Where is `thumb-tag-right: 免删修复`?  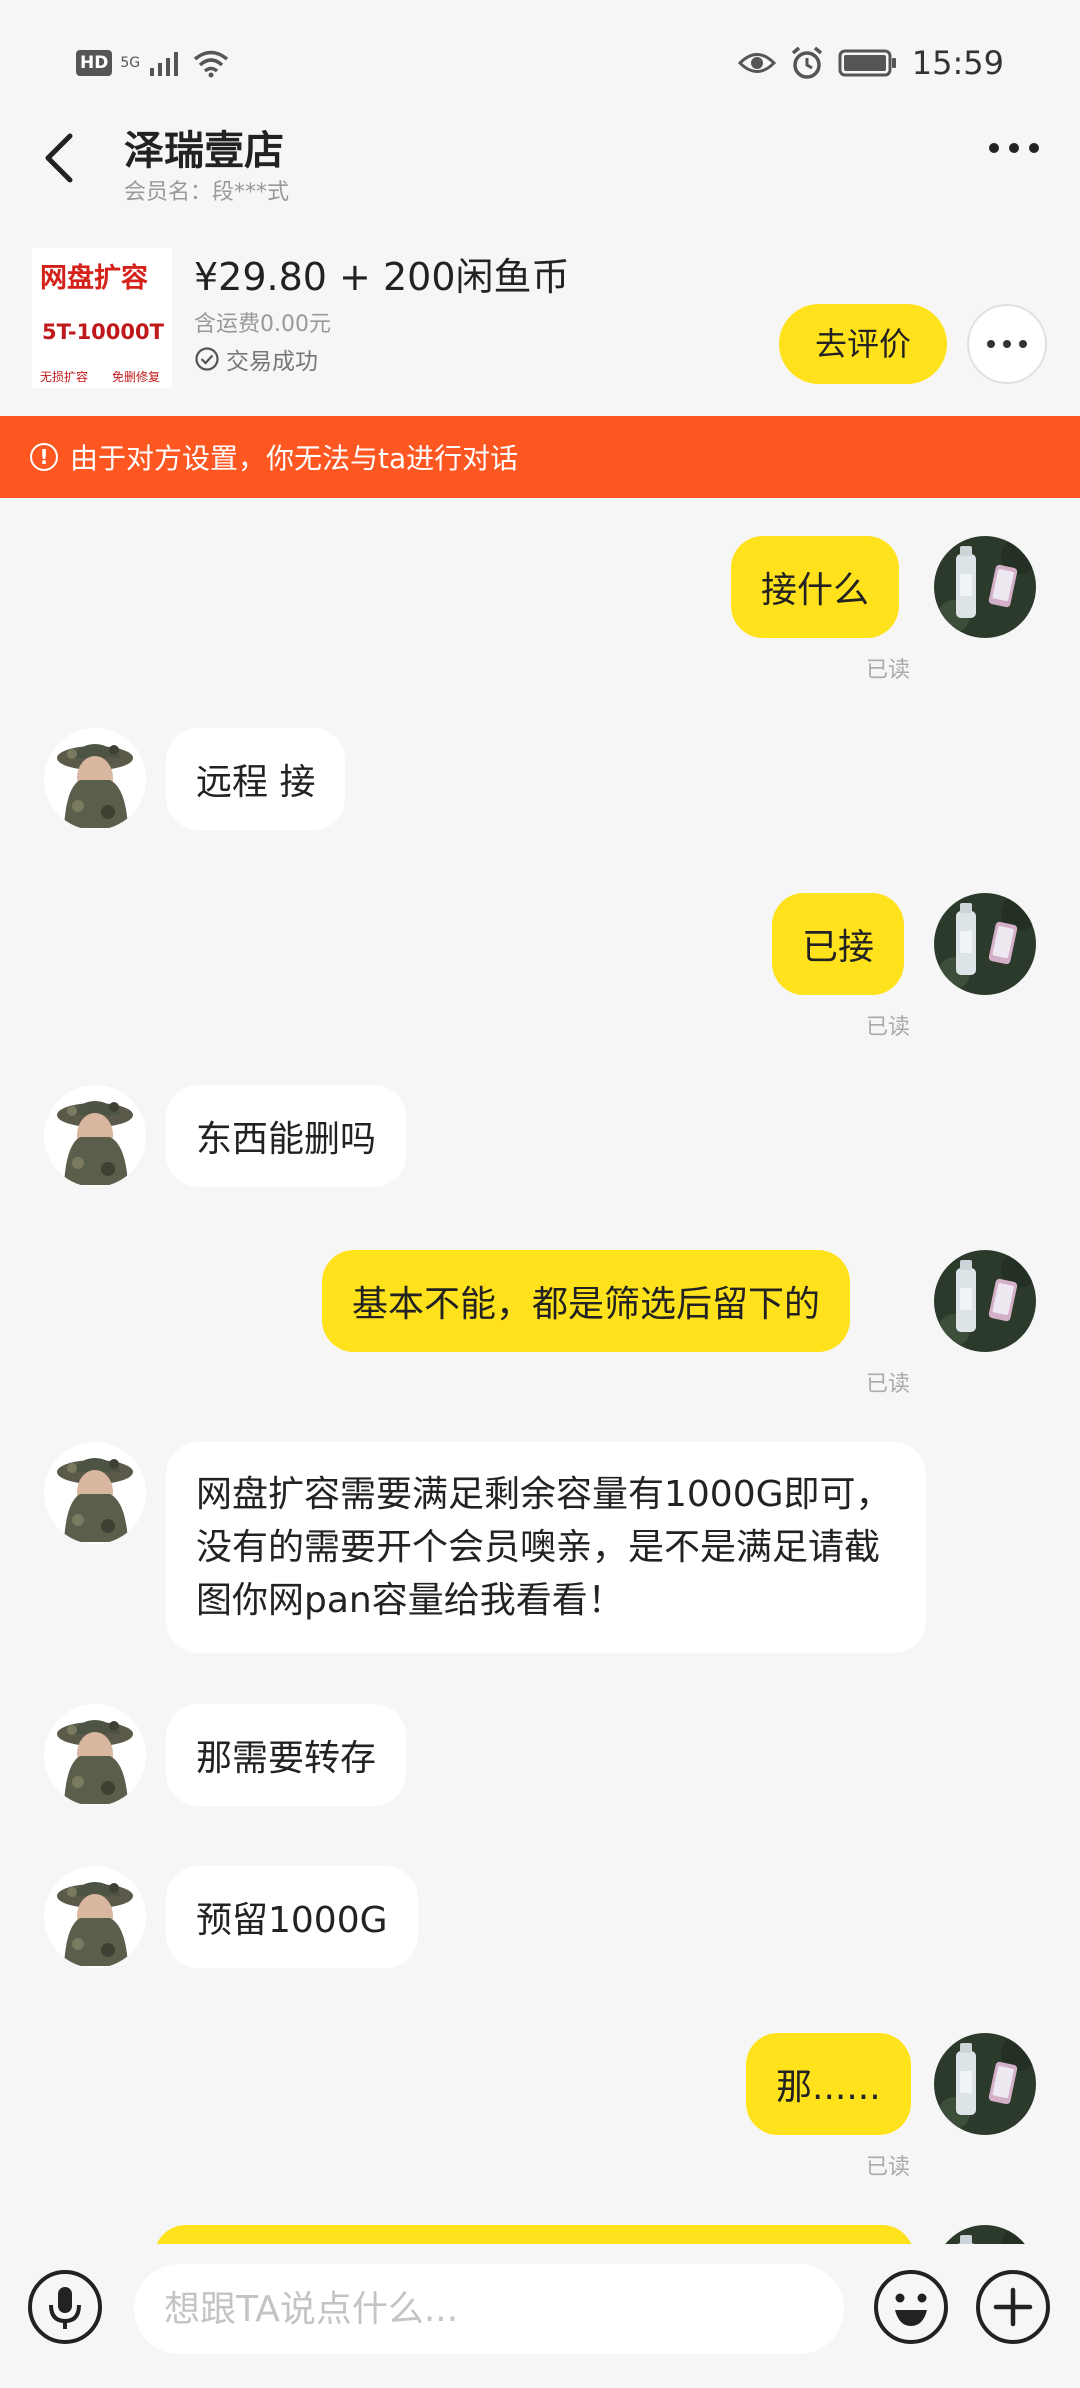 thumb-tag-right: 免删修复 is located at coordinates (136, 377).